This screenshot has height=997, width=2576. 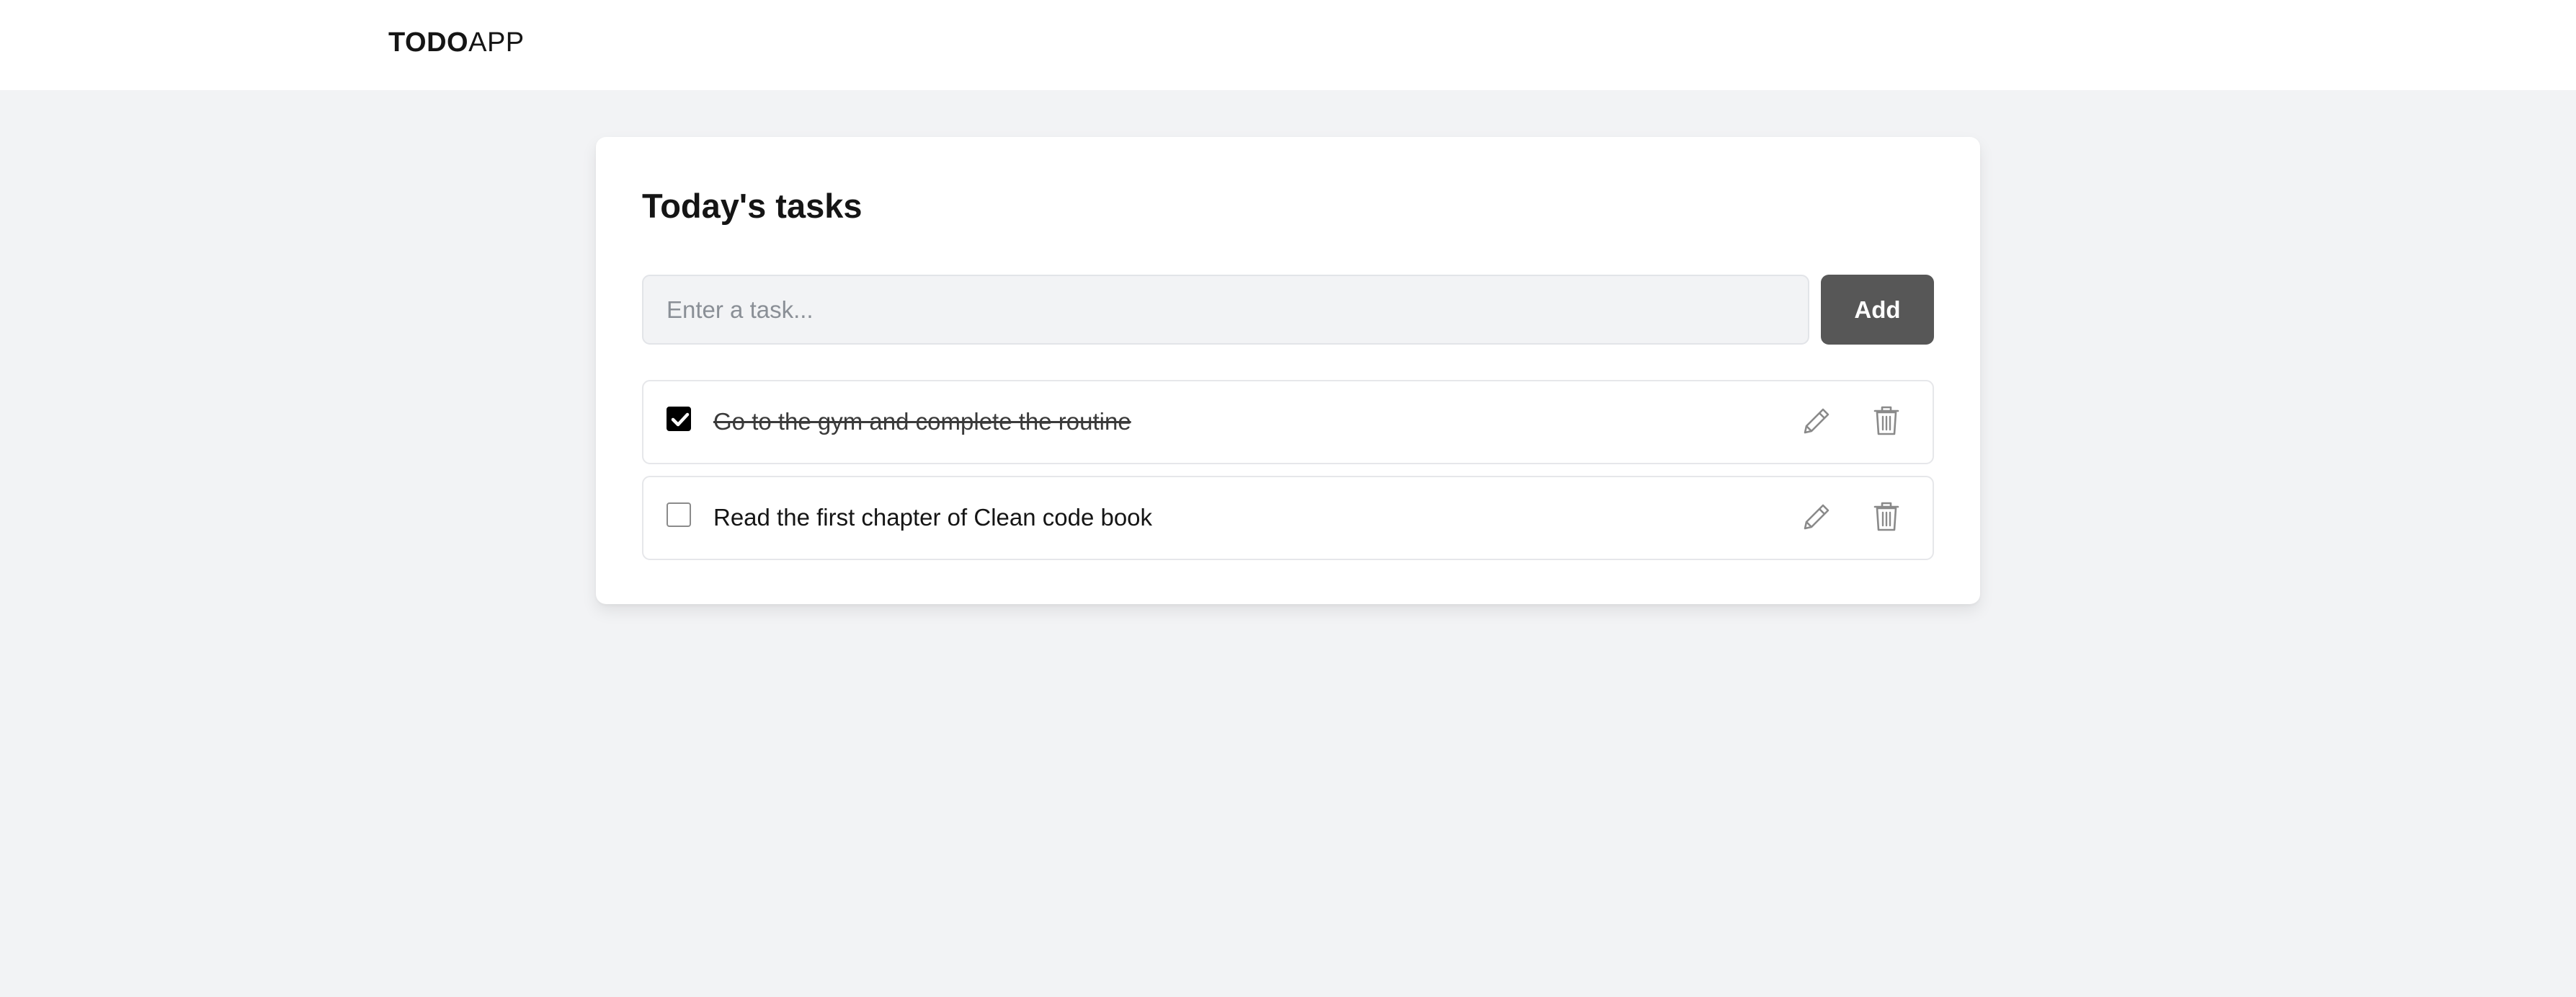 I want to click on logo-bold-text: TODO, so click(x=428, y=42).